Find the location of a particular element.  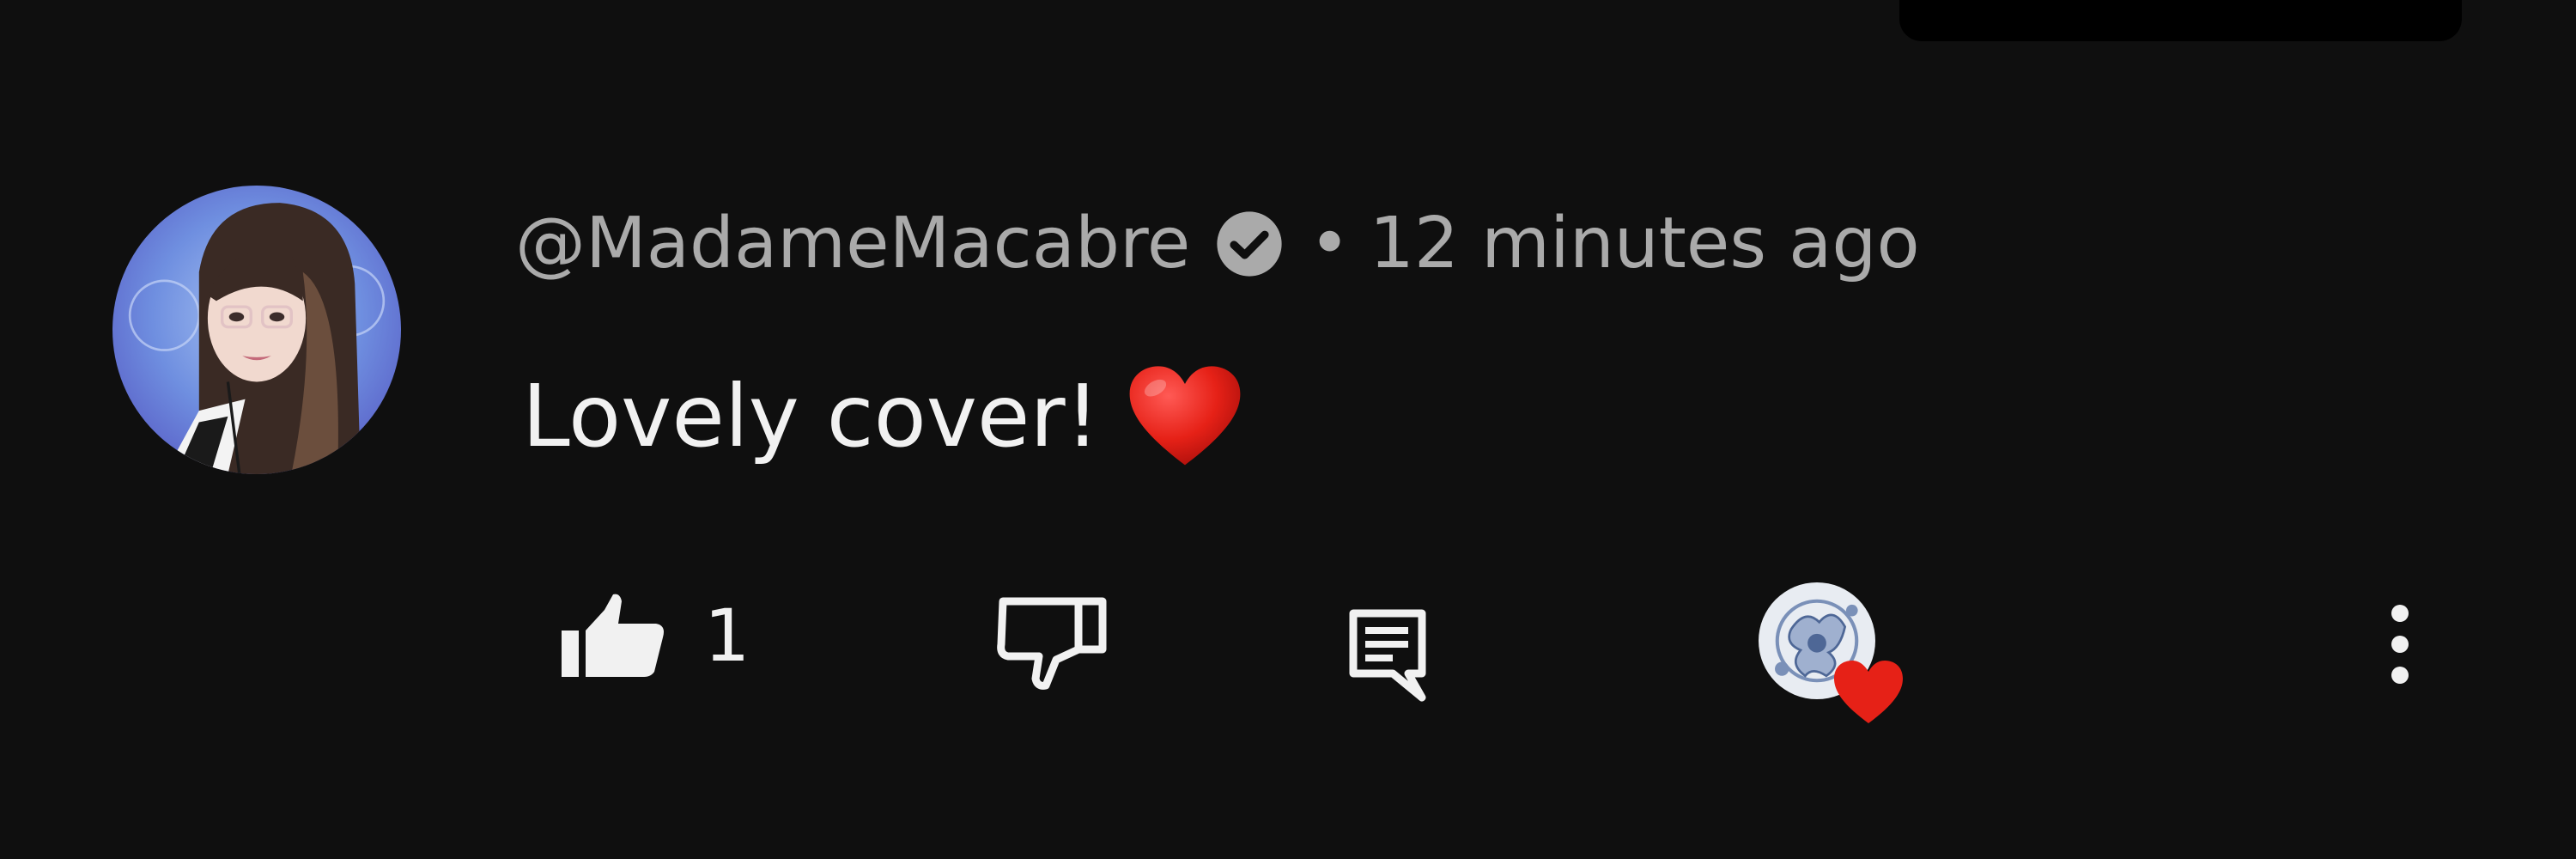

reply-button is located at coordinates (1387, 656).